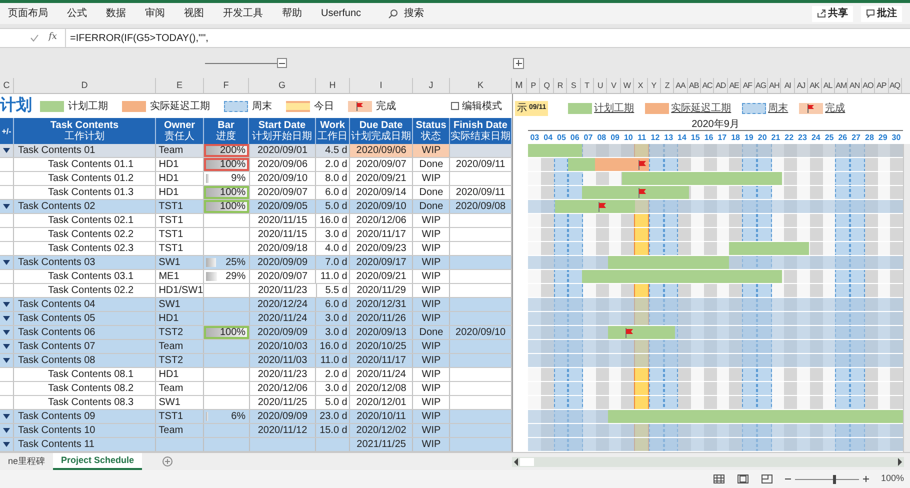 The height and width of the screenshot is (488, 910). What do you see at coordinates (774, 86) in the screenshot?
I see `column-header: AH` at bounding box center [774, 86].